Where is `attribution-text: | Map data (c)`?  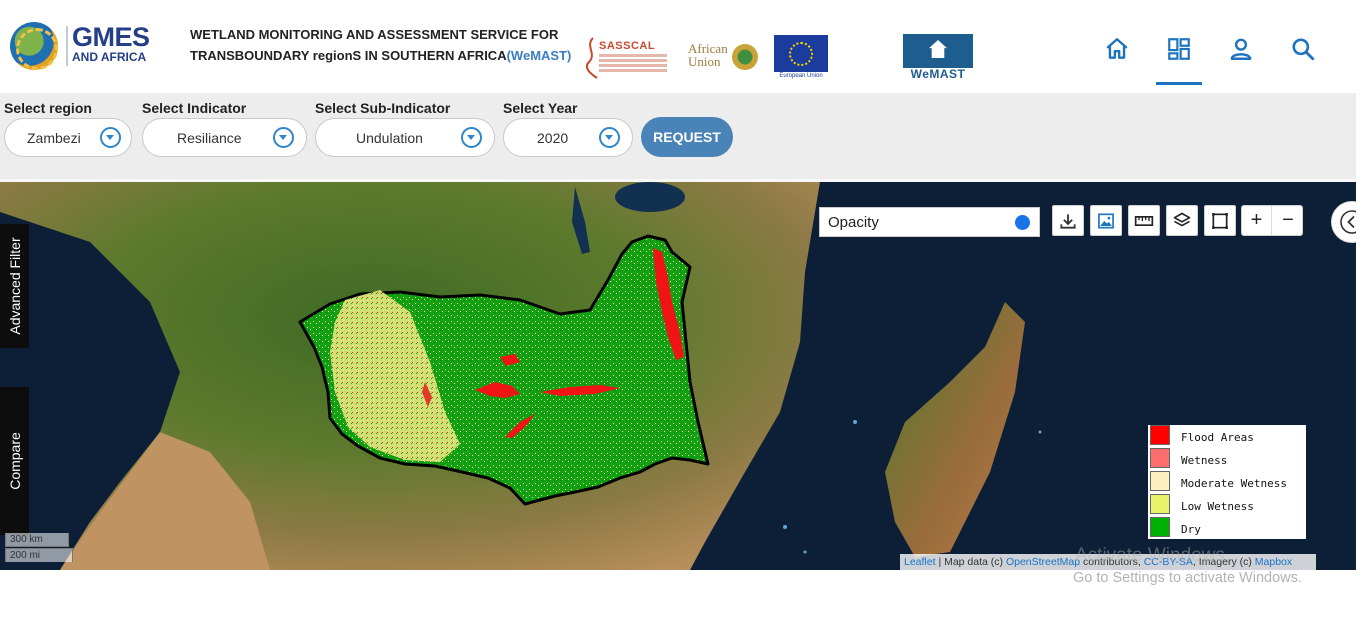 attribution-text: | Map data (c) is located at coordinates (970, 562).